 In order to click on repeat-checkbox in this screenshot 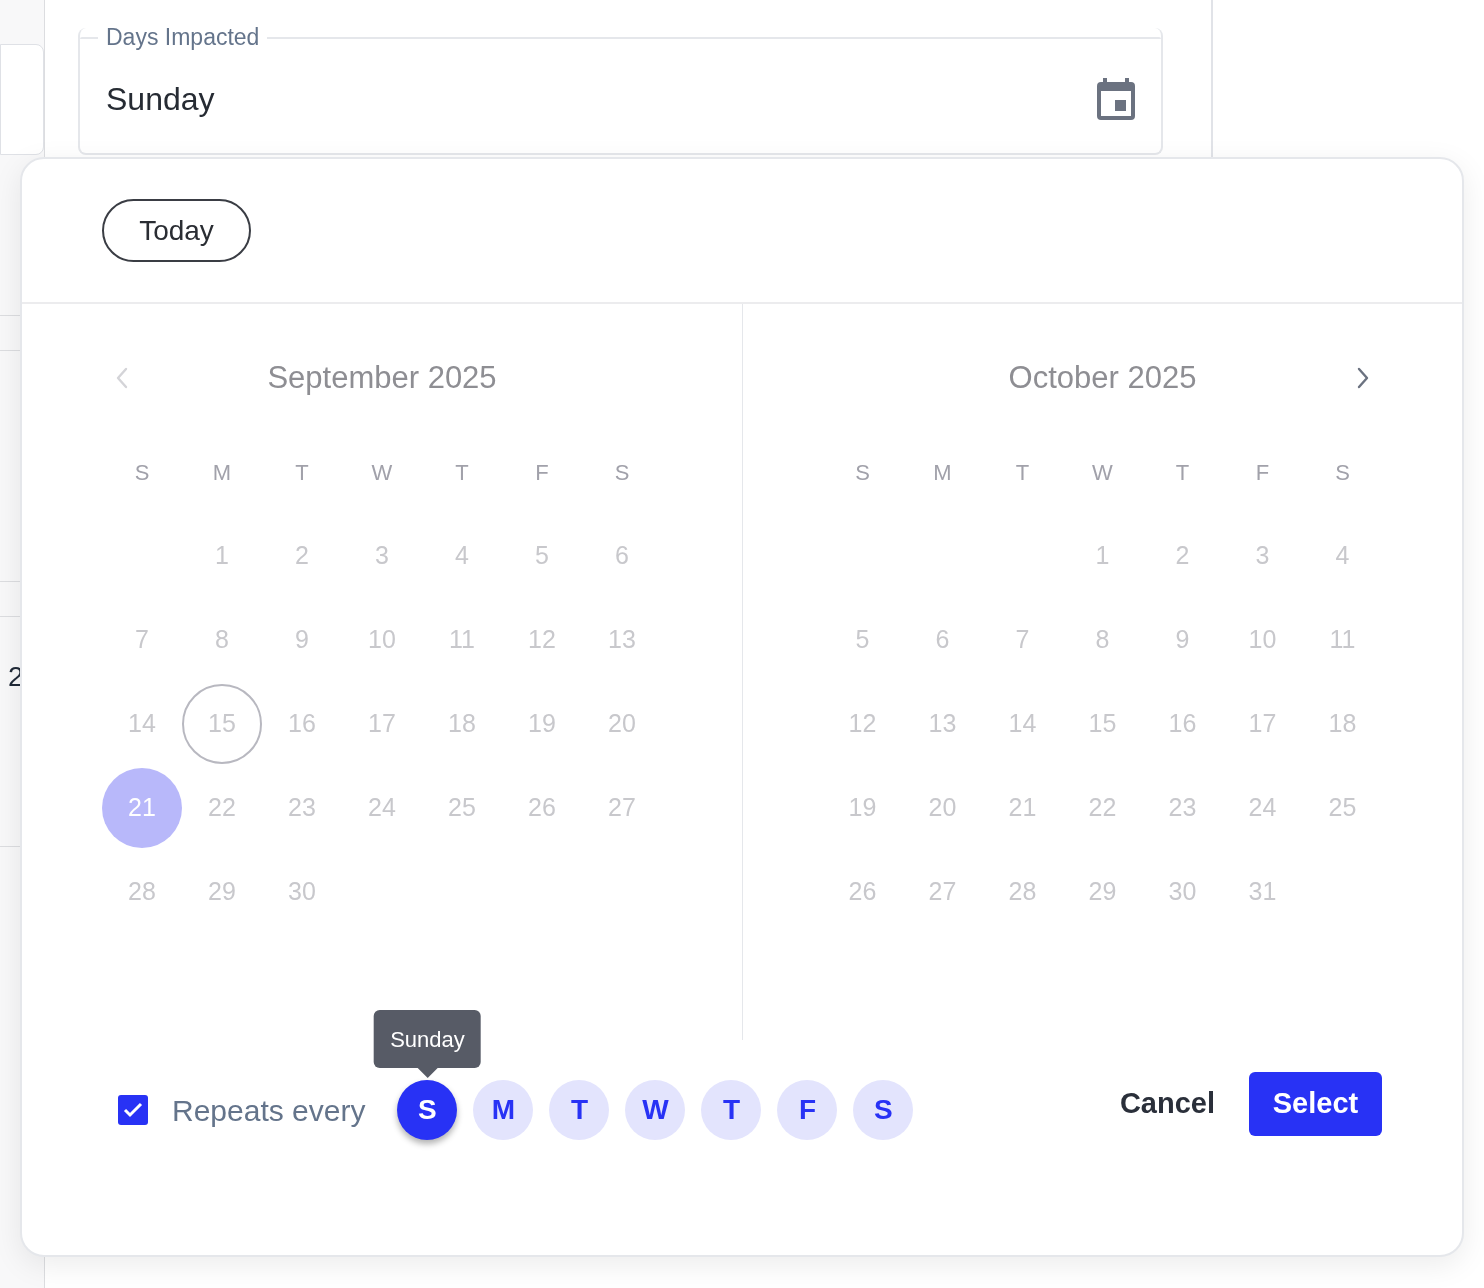, I will do `click(133, 1110)`.